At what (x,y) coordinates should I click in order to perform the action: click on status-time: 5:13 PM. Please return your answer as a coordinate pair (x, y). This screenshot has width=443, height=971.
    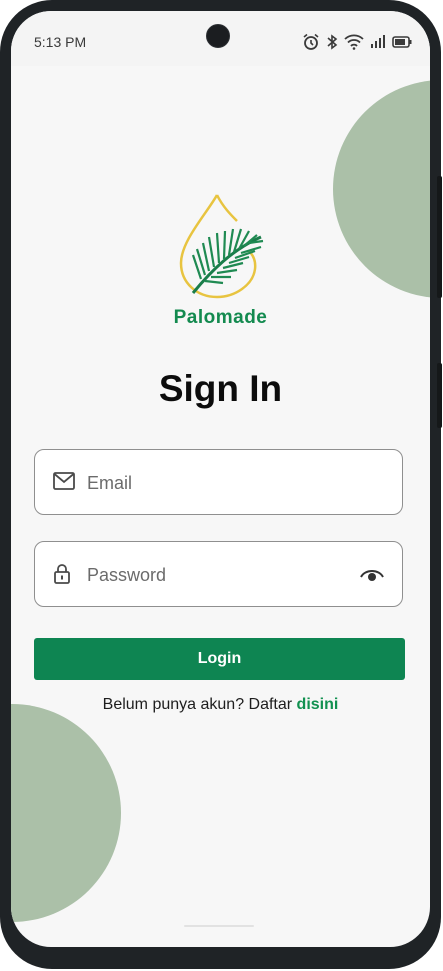
    Looking at the image, I should click on (60, 42).